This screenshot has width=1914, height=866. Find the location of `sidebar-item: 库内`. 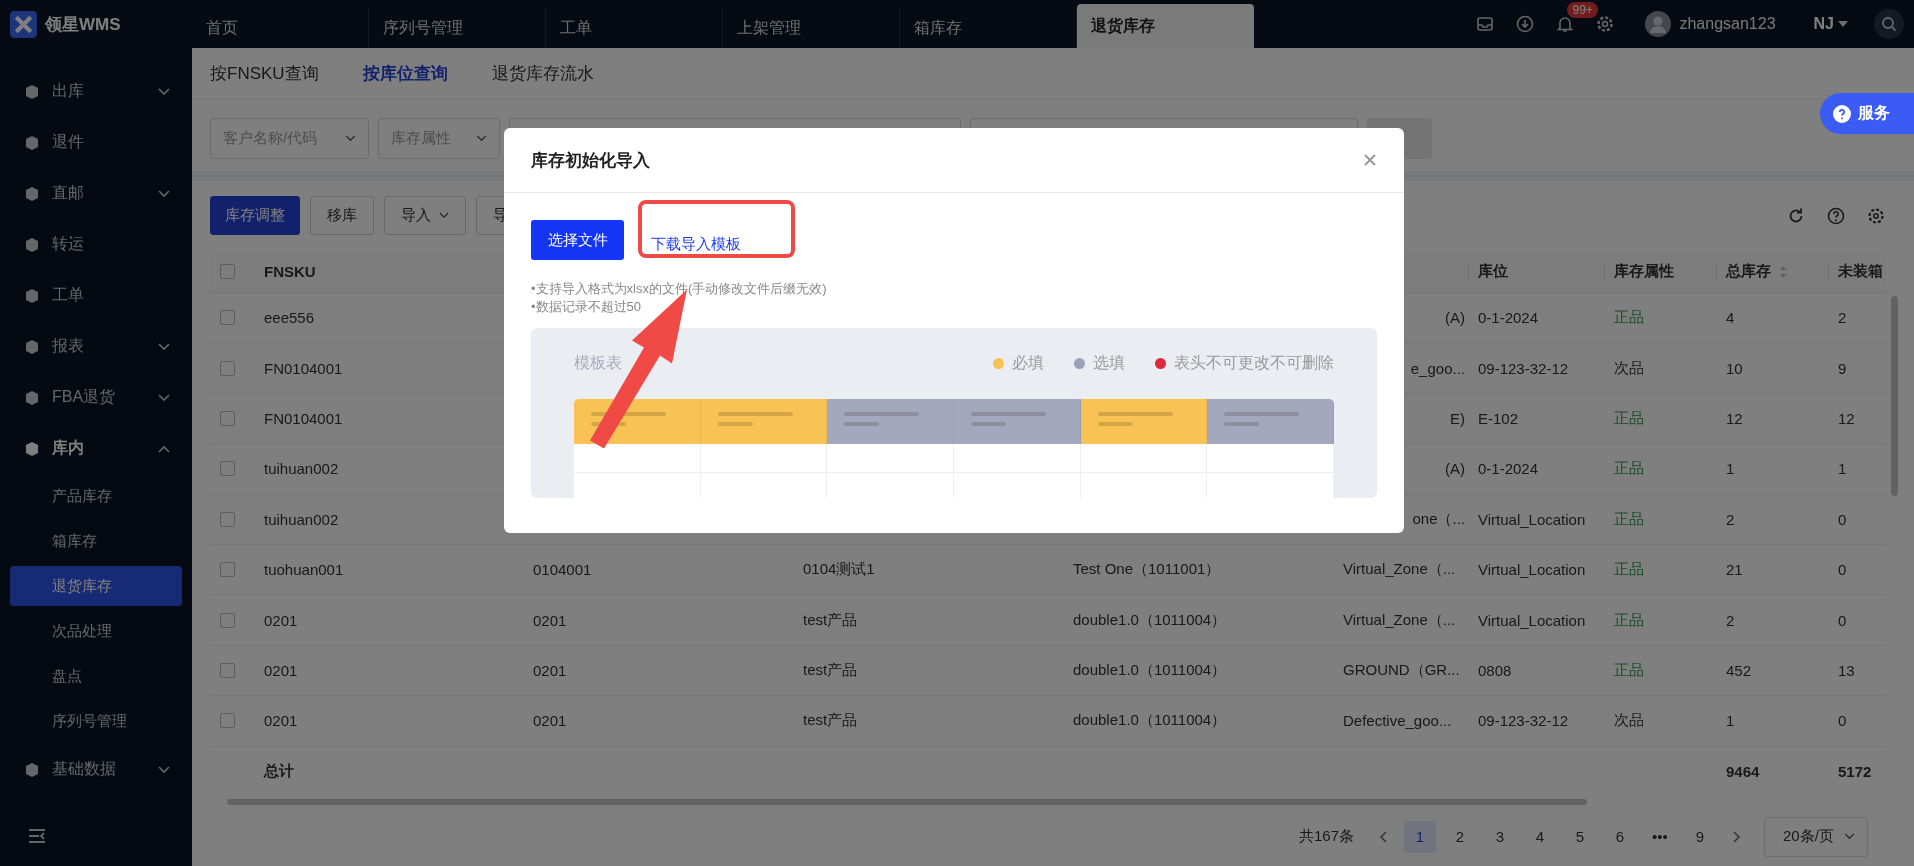

sidebar-item: 库内 is located at coordinates (96, 448).